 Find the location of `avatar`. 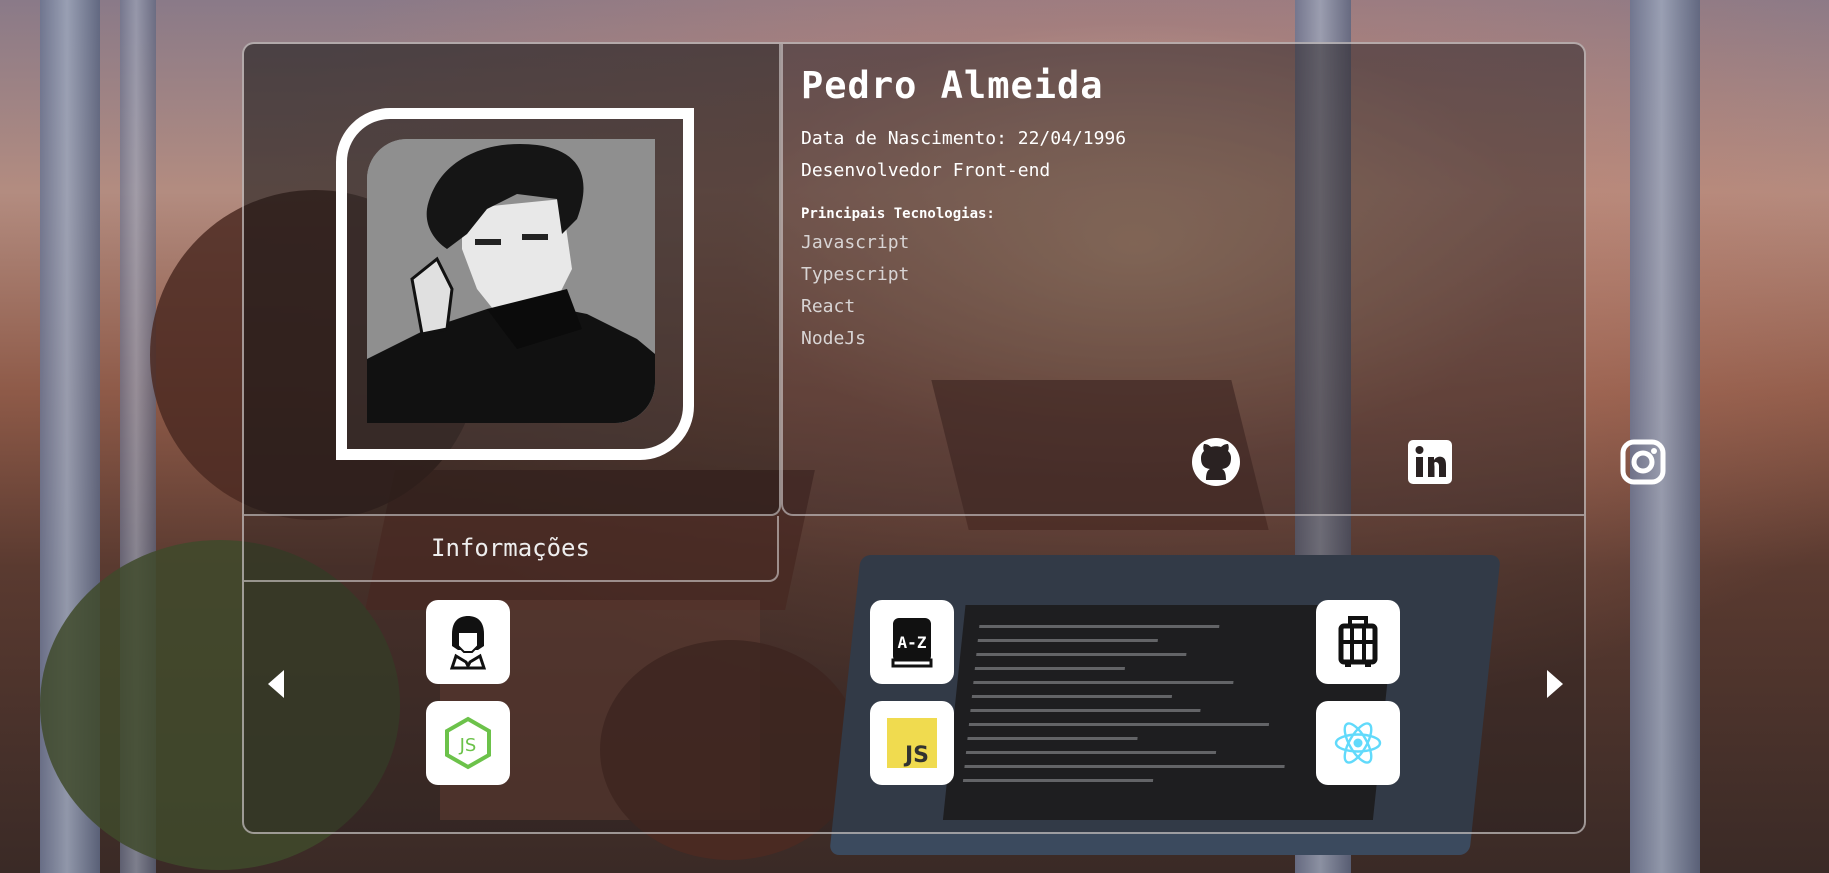

avatar is located at coordinates (511, 281).